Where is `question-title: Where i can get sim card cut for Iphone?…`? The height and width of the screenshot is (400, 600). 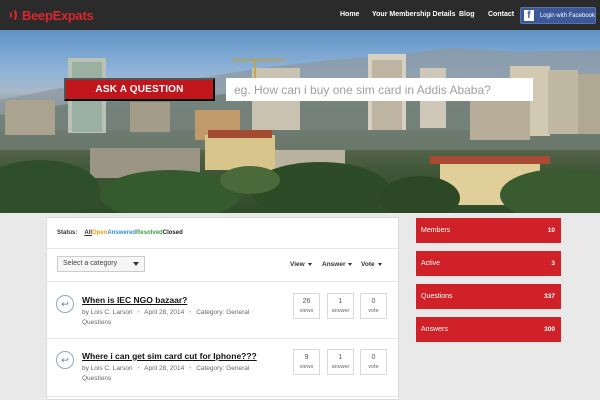
question-title: Where i can get sim card cut for Iphone?… is located at coordinates (169, 356).